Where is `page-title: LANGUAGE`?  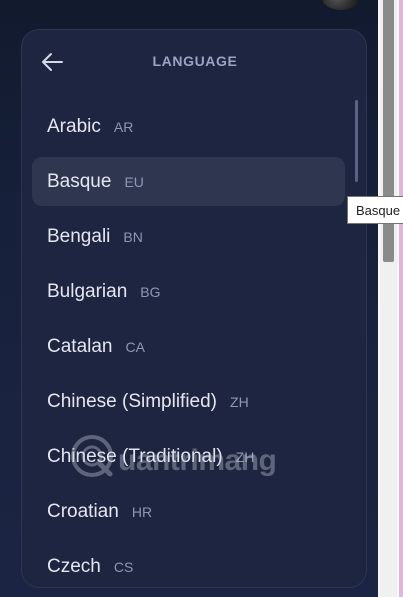 page-title: LANGUAGE is located at coordinates (195, 61).